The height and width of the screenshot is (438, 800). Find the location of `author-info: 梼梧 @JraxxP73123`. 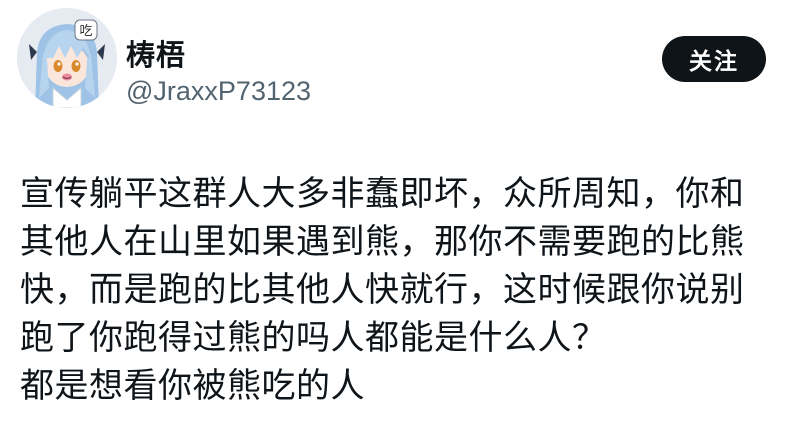

author-info: 梼梧 @JraxxP73123 is located at coordinates (218, 73).